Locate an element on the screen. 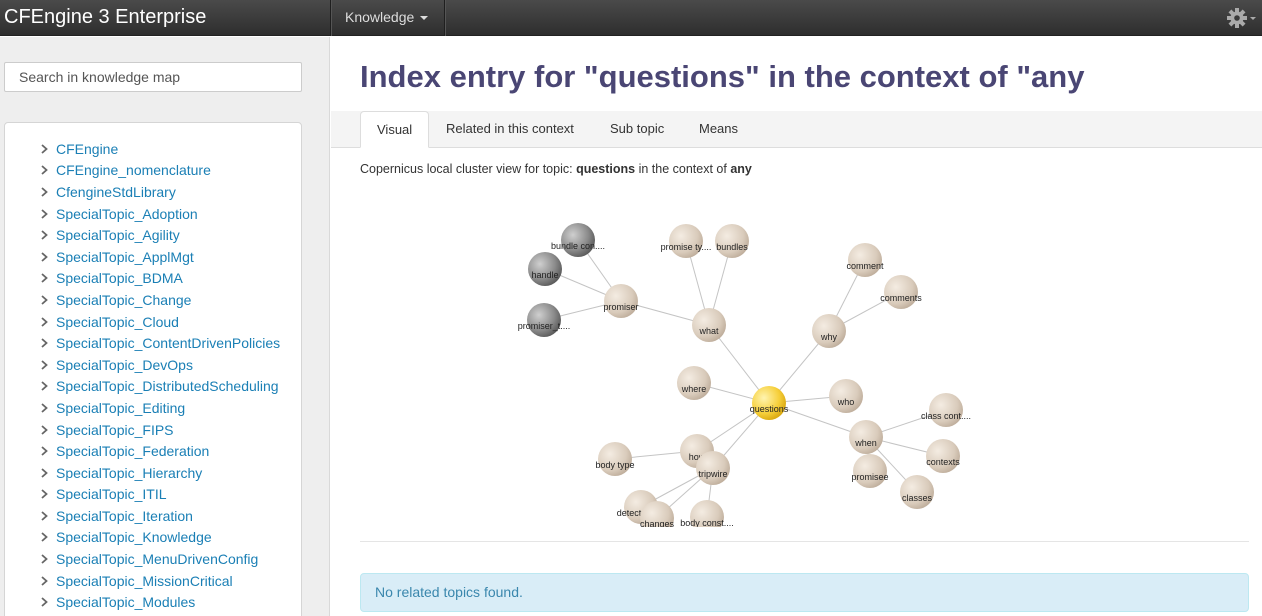 The image size is (1262, 616). topic-label: SpecialTopic_FIPS is located at coordinates (115, 429).